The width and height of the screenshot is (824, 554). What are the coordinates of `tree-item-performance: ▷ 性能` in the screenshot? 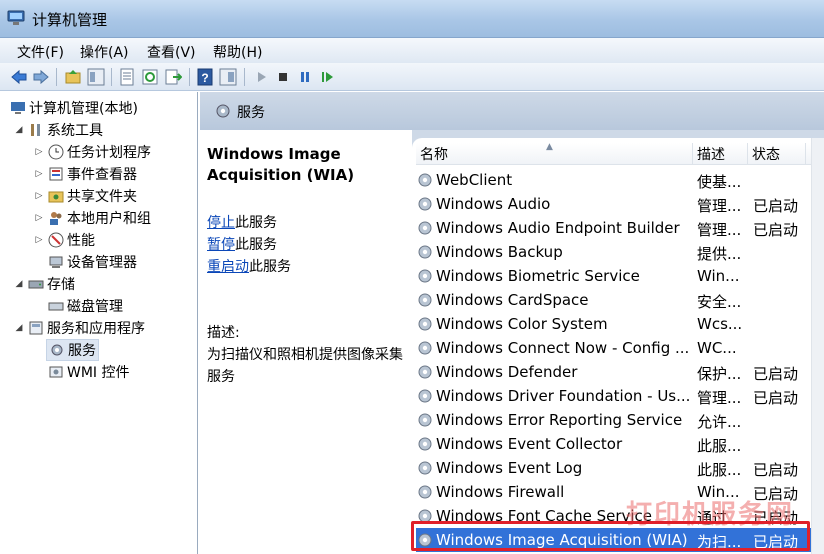 It's located at (64, 240).